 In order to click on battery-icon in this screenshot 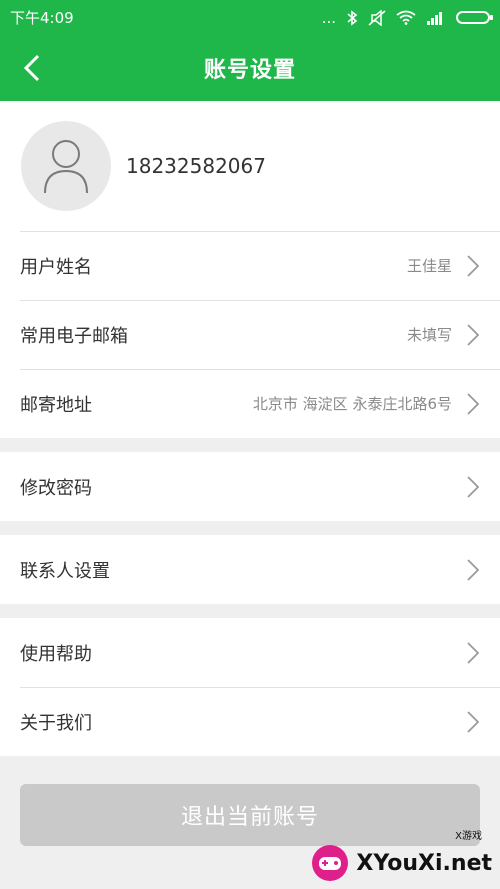, I will do `click(474, 17)`.